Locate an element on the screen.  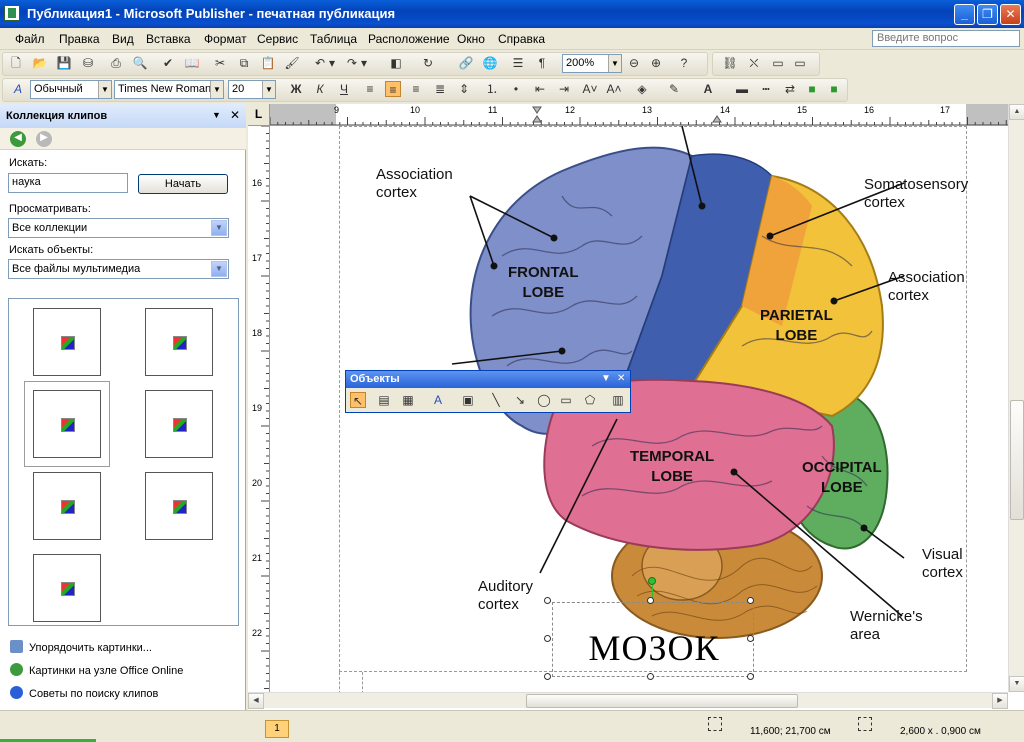
menu-tools: Сервис is located at coordinates (277, 39).